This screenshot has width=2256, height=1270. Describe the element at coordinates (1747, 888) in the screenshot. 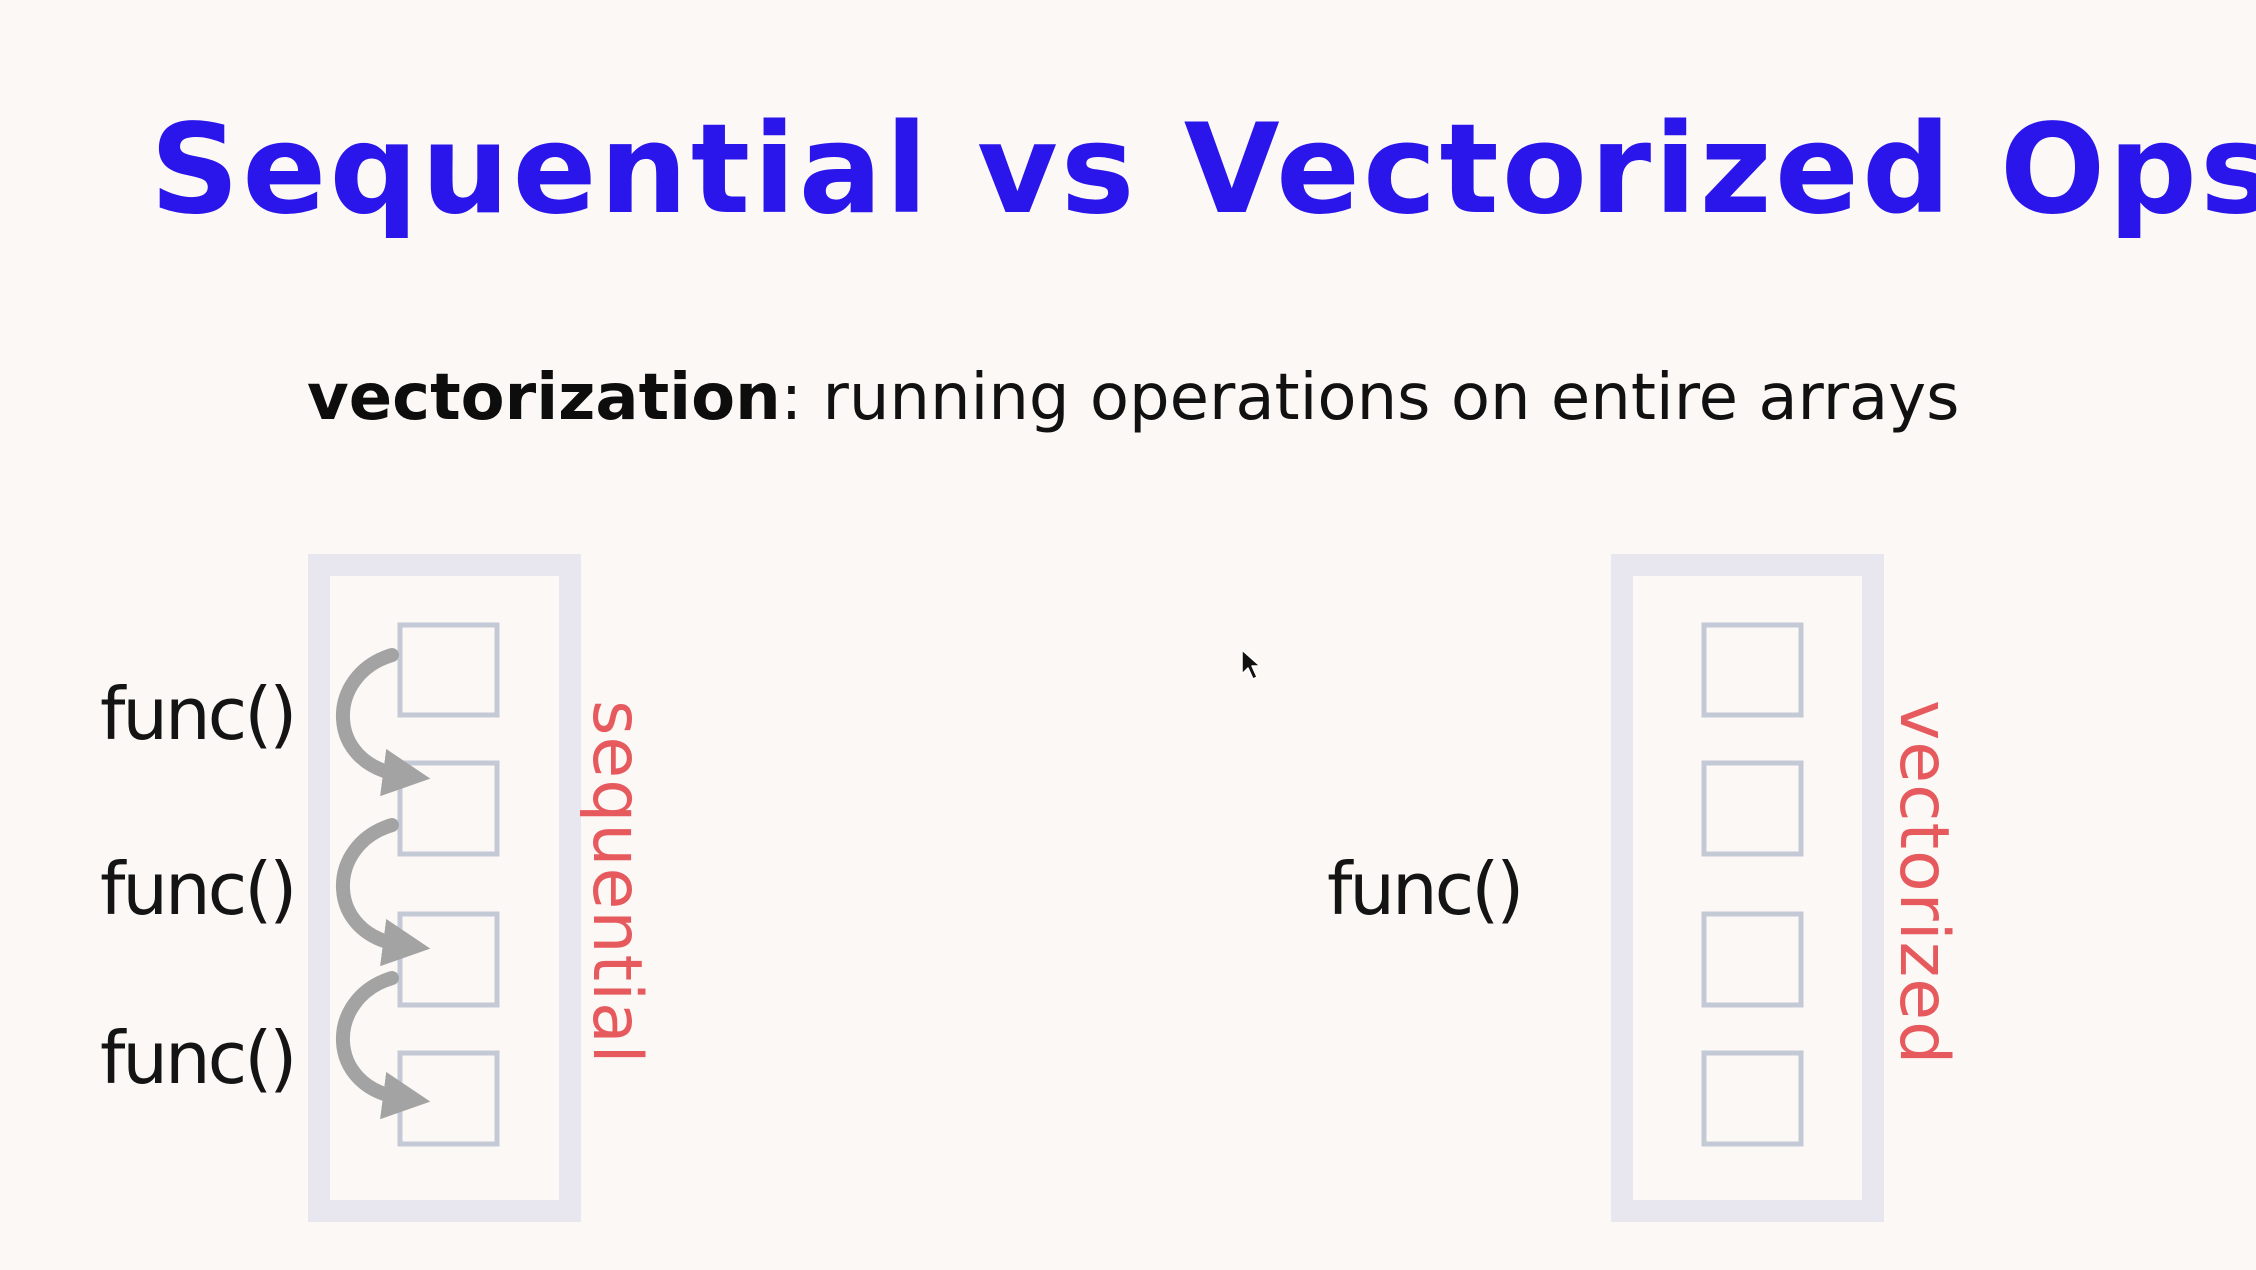

I see `vectorized-array-frame` at that location.